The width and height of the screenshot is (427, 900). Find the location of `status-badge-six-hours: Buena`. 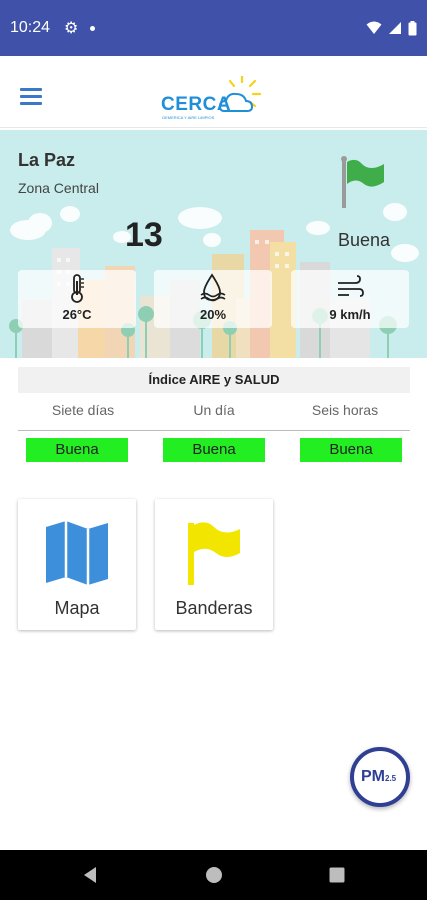

status-badge-six-hours: Buena is located at coordinates (351, 450).